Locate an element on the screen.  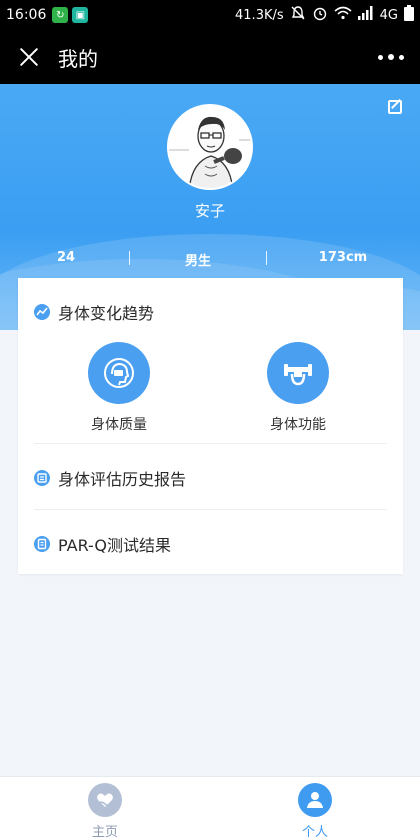
profile-stats: 24 男生 173cm is located at coordinates (210, 258).